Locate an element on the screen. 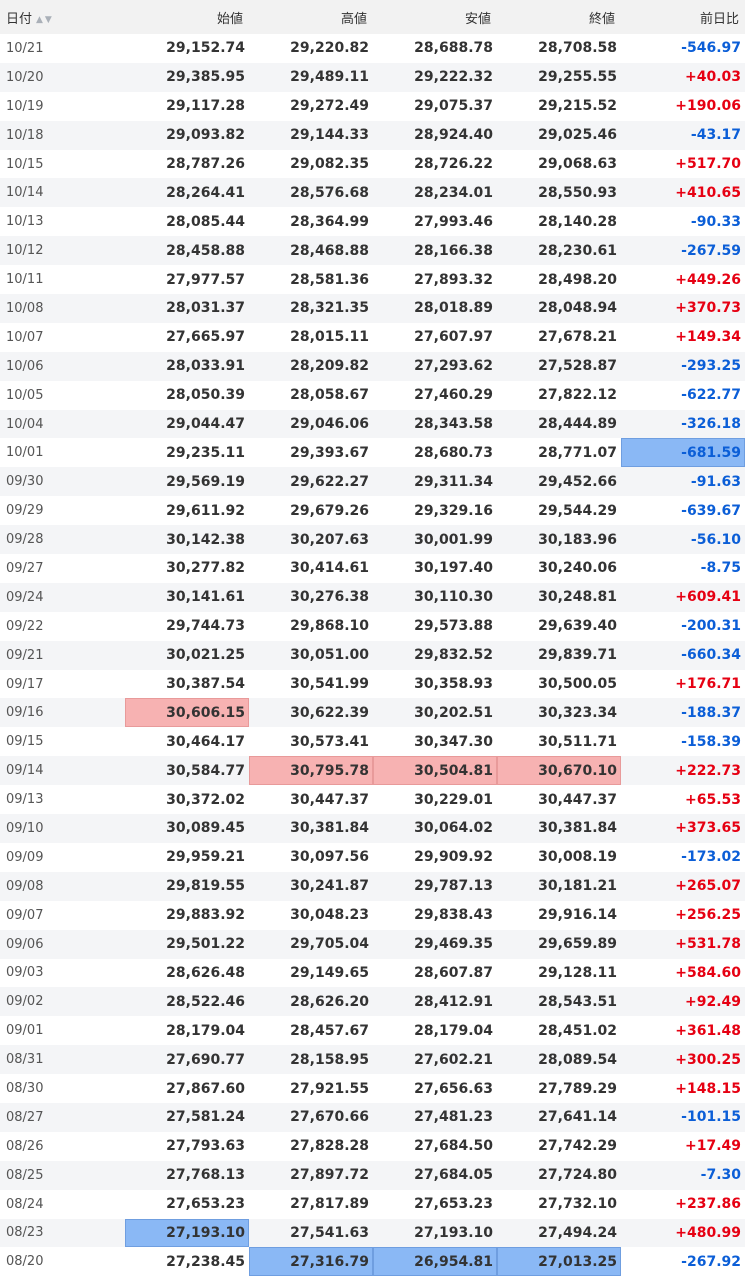 Image resolution: width=745 pixels, height=1280 pixels. column-header-open: 始値 is located at coordinates (187, 17).